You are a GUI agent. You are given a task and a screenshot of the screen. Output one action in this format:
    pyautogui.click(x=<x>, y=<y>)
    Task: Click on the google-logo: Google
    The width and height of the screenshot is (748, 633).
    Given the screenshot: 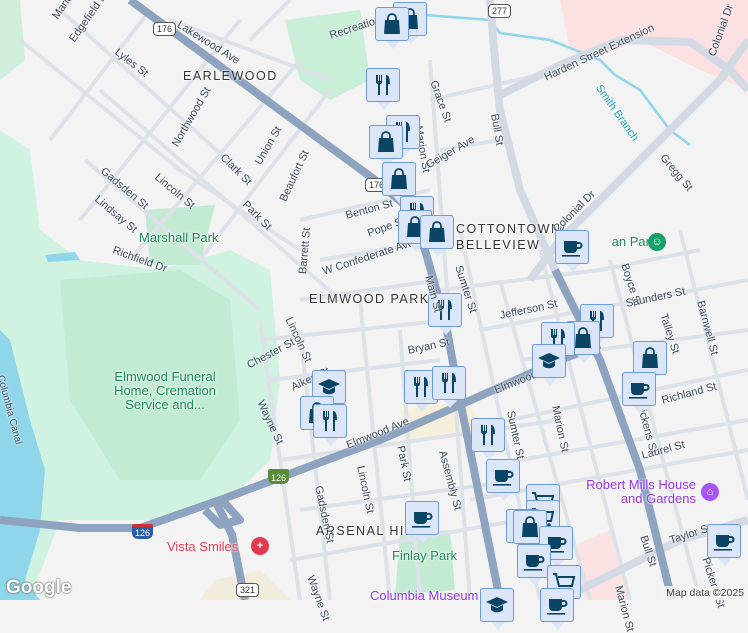 What is the action you would take?
    pyautogui.click(x=39, y=587)
    